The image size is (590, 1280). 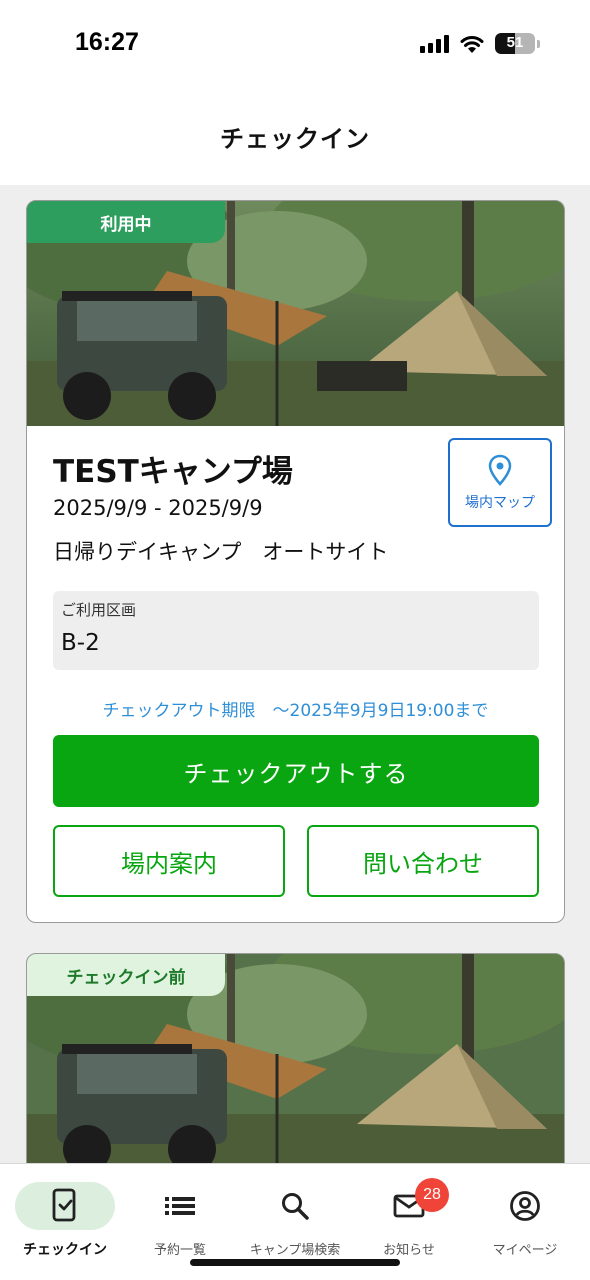 What do you see at coordinates (500, 470) in the screenshot?
I see `location-pin-icon` at bounding box center [500, 470].